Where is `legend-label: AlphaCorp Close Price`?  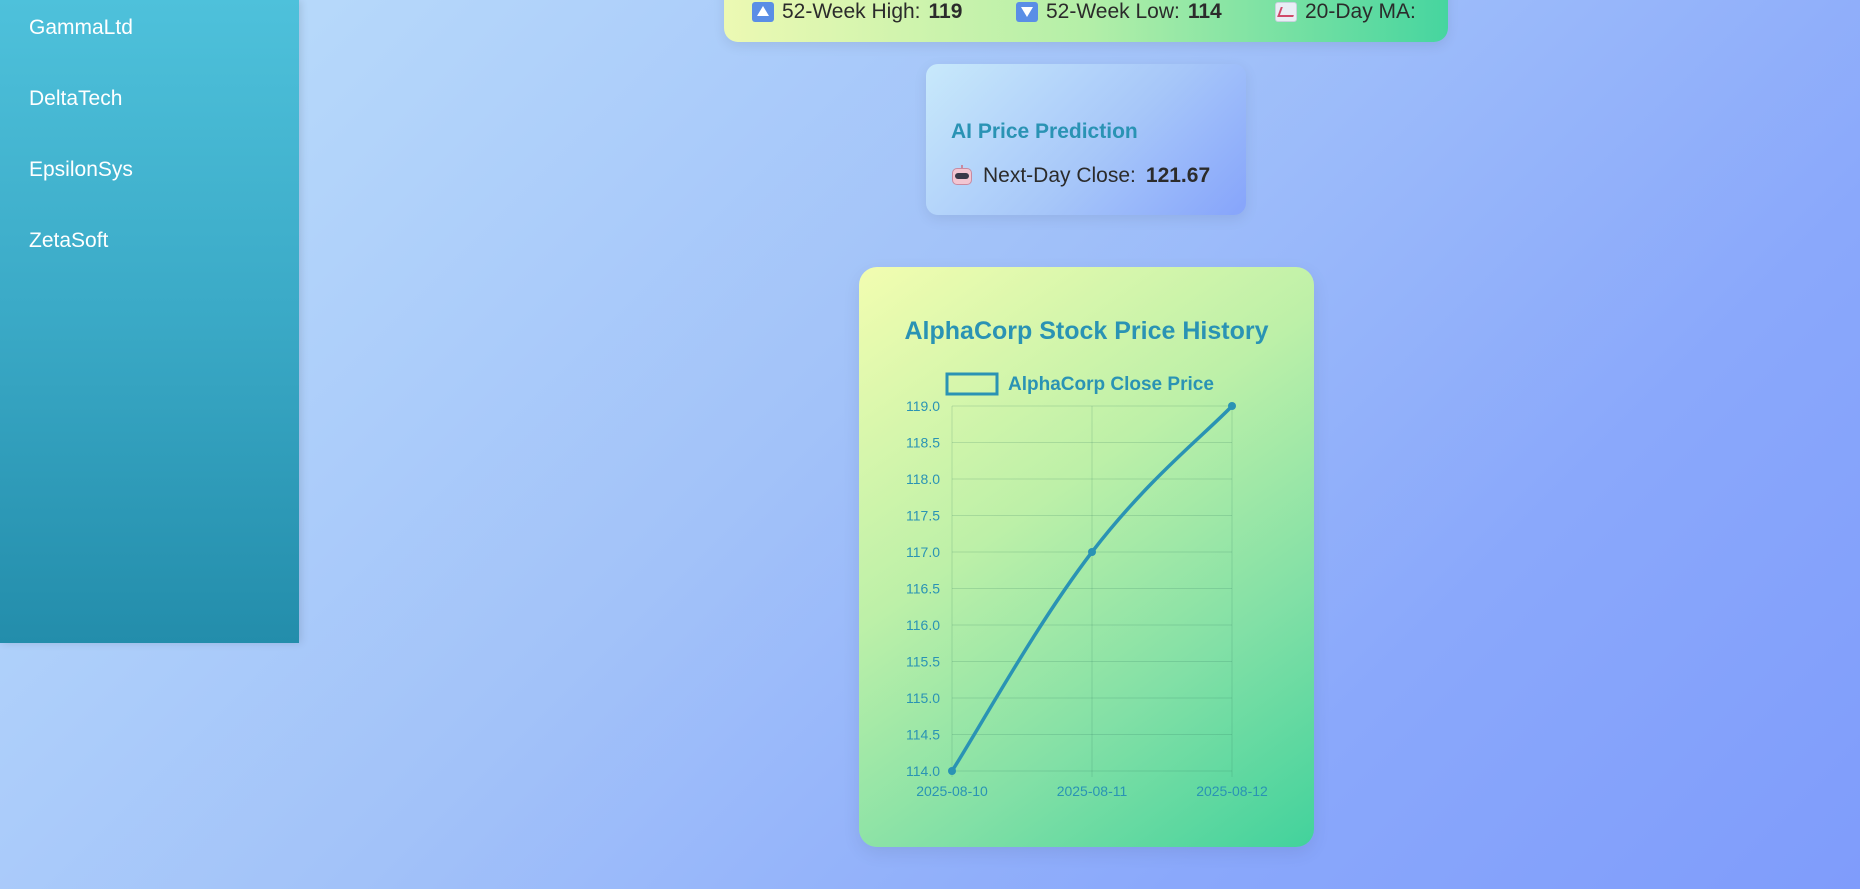 legend-label: AlphaCorp Close Price is located at coordinates (1111, 384).